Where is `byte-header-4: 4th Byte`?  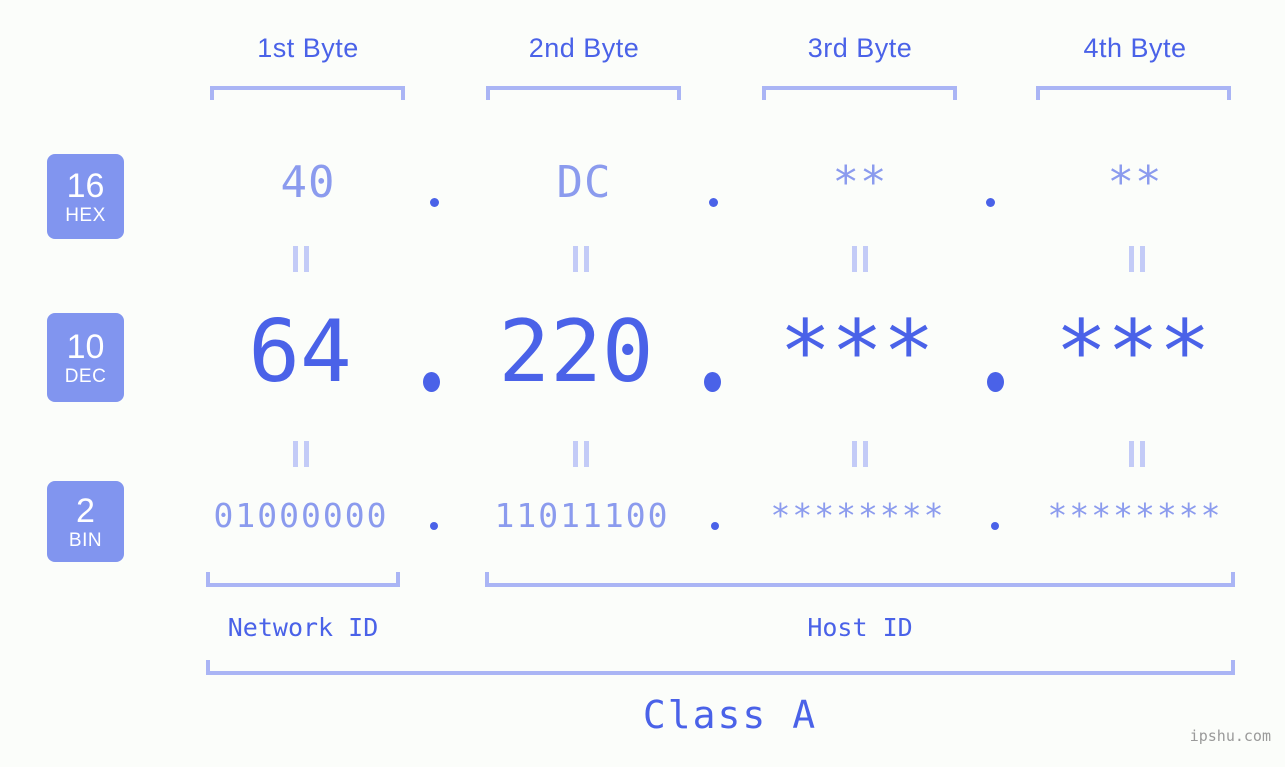
byte-header-4: 4th Byte is located at coordinates (1135, 48).